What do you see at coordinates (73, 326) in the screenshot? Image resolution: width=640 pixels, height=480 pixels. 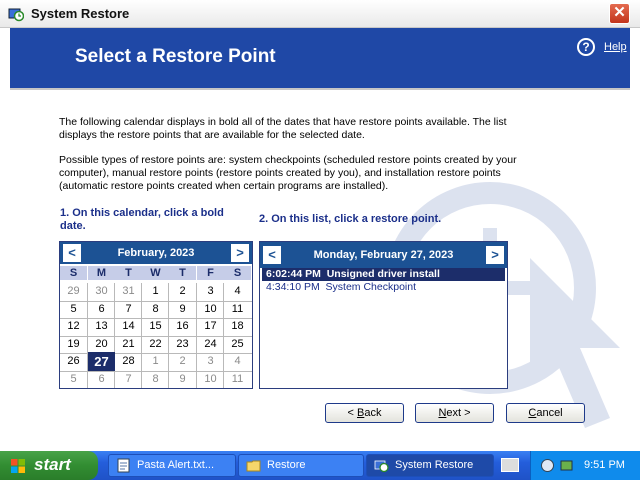 I see `calendar-day: 12` at bounding box center [73, 326].